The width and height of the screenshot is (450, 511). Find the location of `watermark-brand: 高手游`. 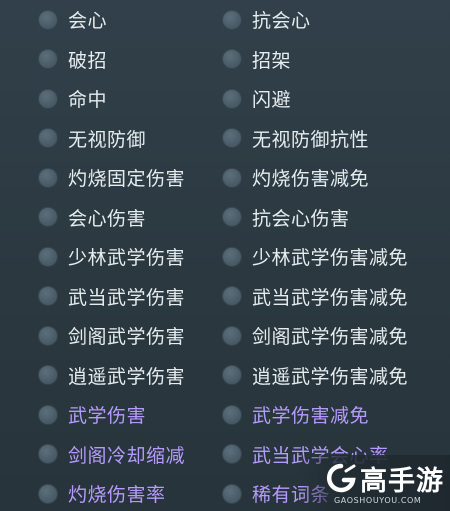

watermark-brand: 高手游 is located at coordinates (402, 481).